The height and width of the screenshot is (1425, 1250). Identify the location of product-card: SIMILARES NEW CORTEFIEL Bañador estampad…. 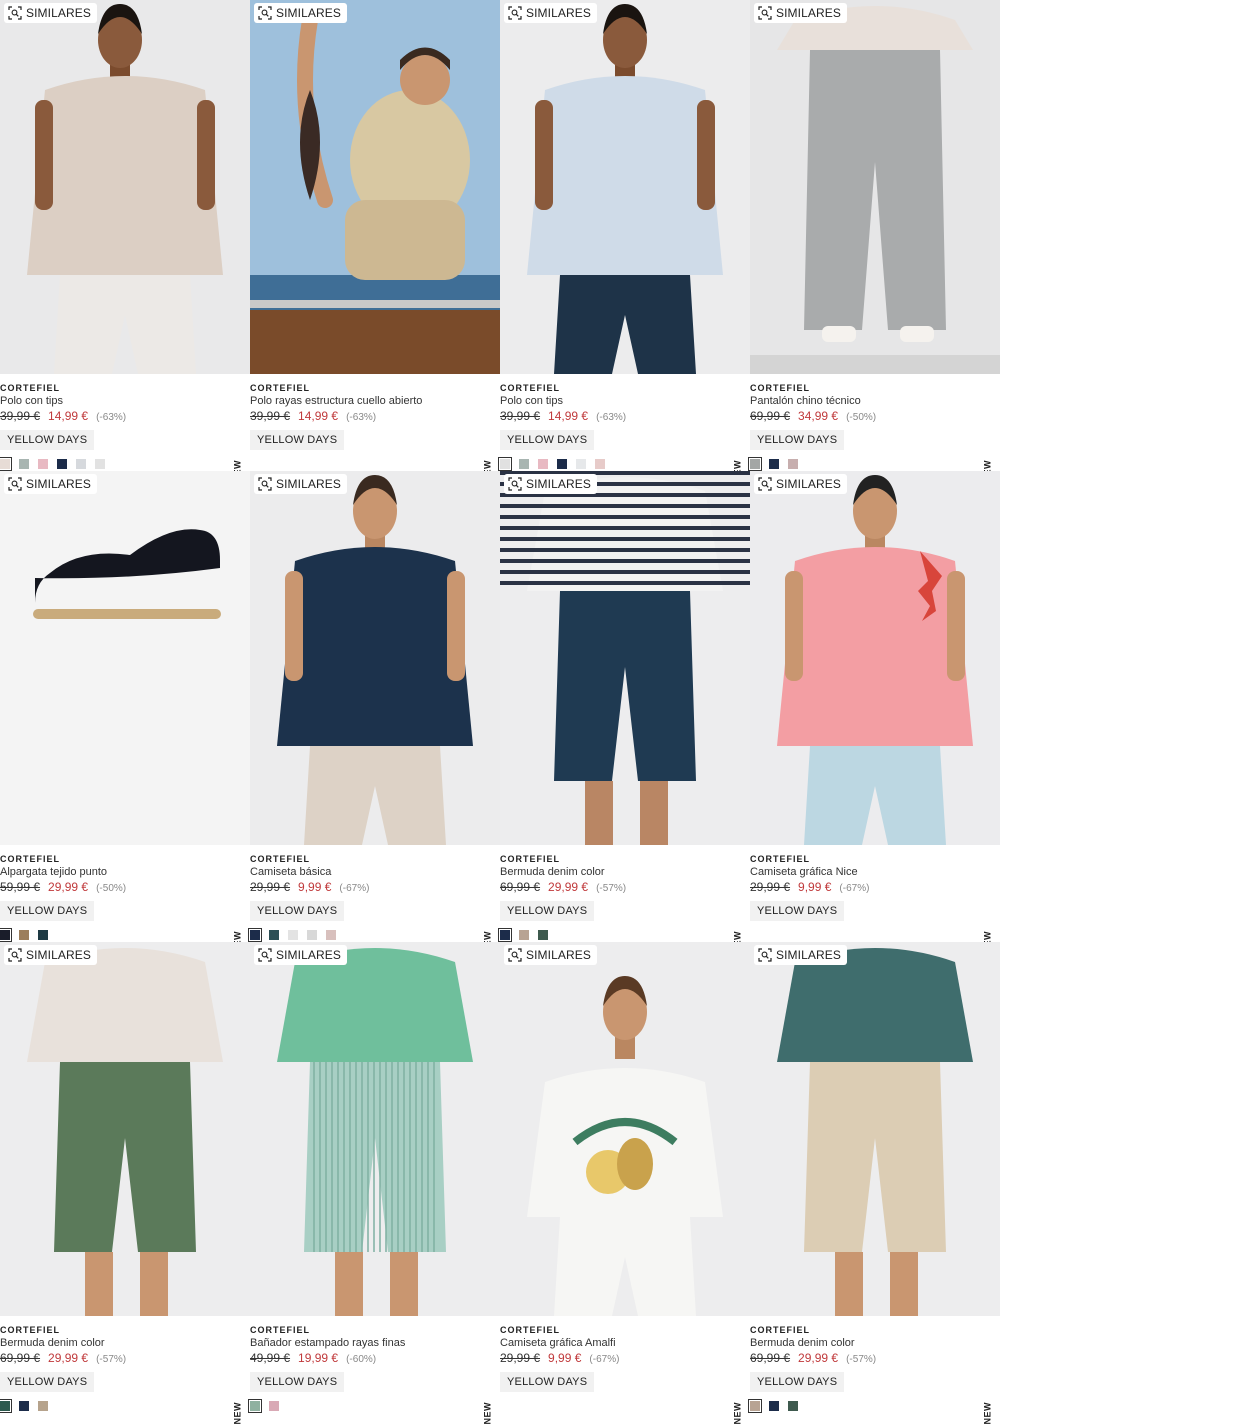
(374, 1183).